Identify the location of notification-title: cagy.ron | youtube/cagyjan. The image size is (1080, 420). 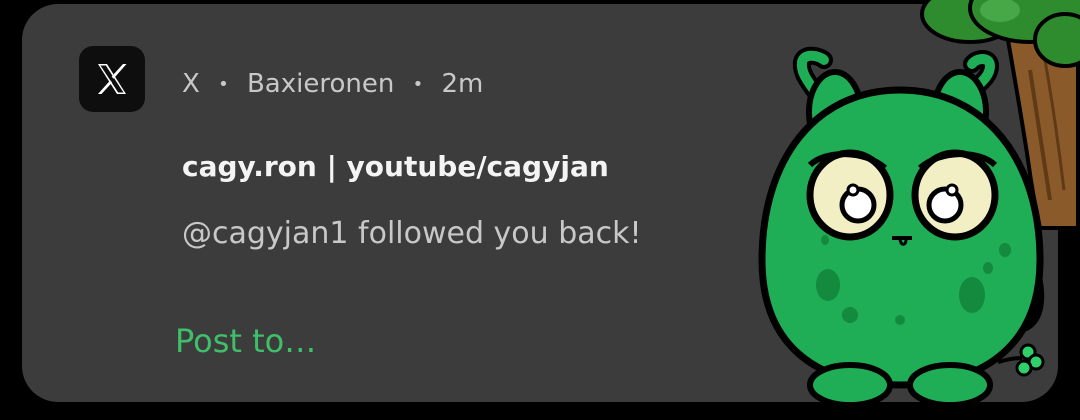
(395, 166).